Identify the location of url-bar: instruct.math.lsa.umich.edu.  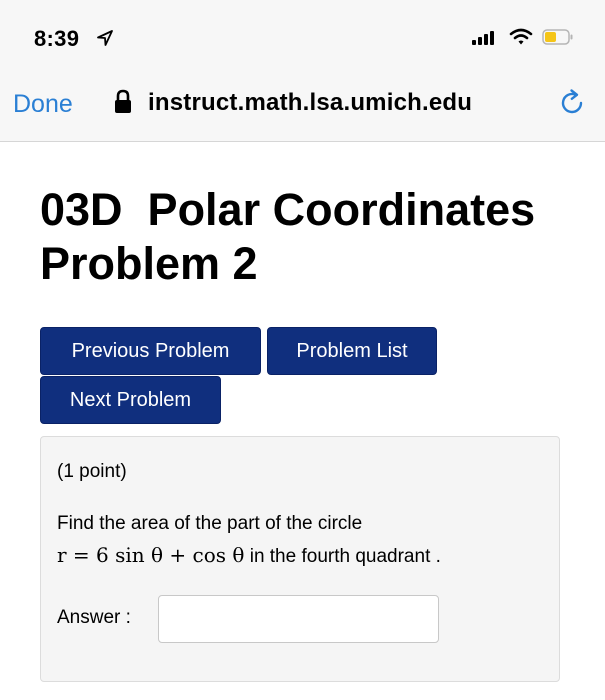
(310, 103).